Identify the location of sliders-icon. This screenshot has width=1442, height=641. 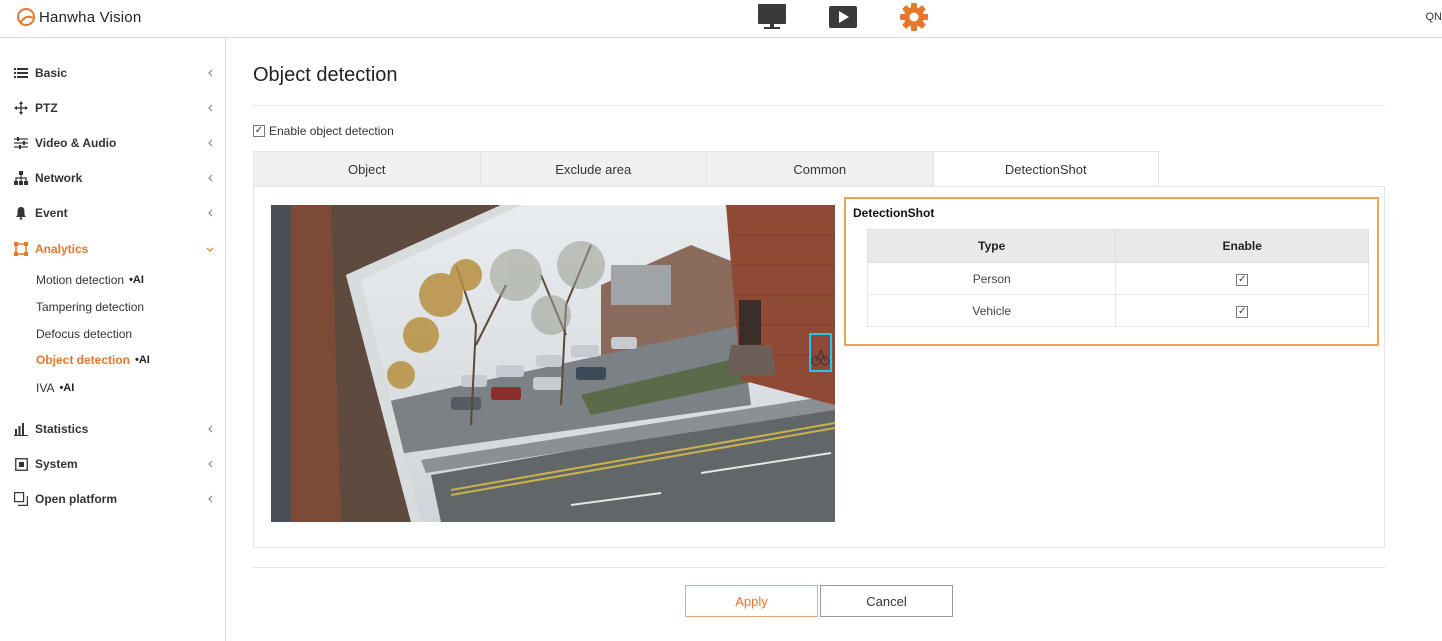
(21, 143).